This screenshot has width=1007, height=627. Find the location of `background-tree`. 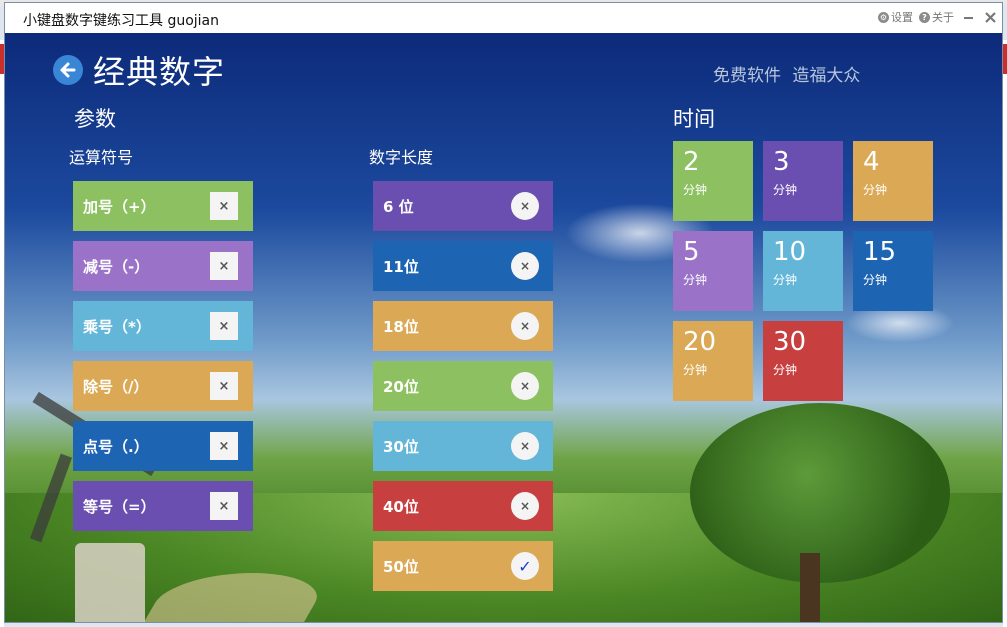

background-tree is located at coordinates (820, 493).